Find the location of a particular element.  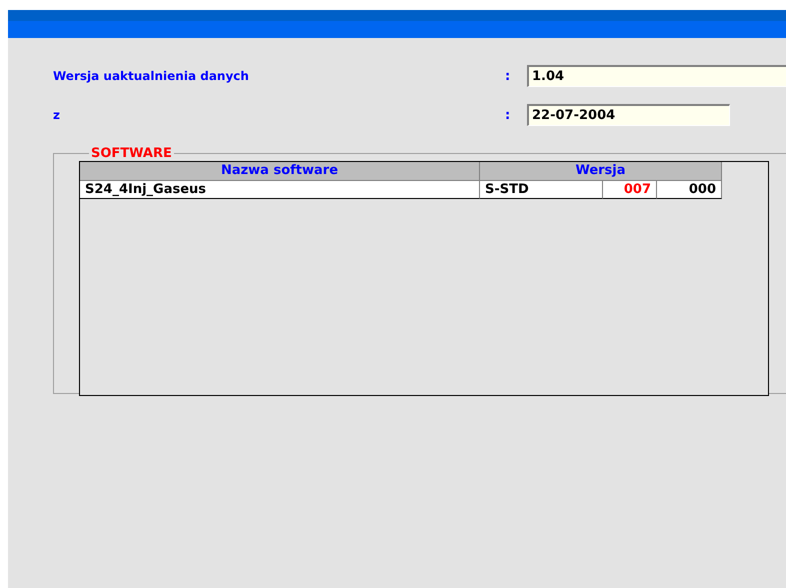

group-title: SOFTWARE is located at coordinates (131, 153).